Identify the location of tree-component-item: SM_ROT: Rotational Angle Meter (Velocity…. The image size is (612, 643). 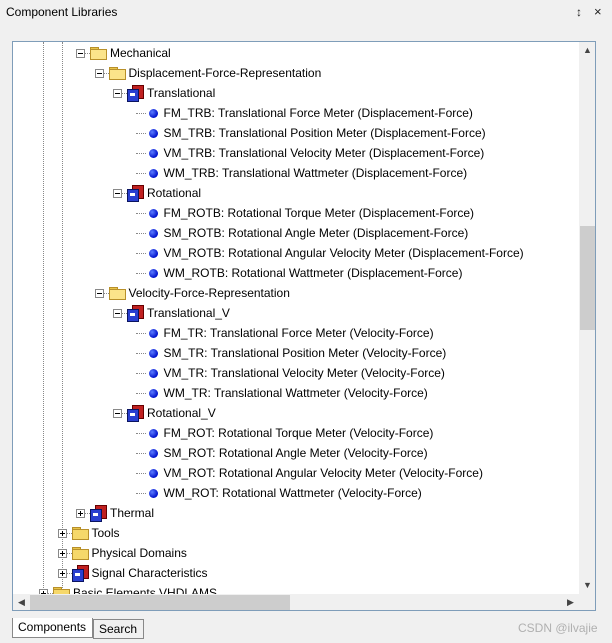
(296, 453).